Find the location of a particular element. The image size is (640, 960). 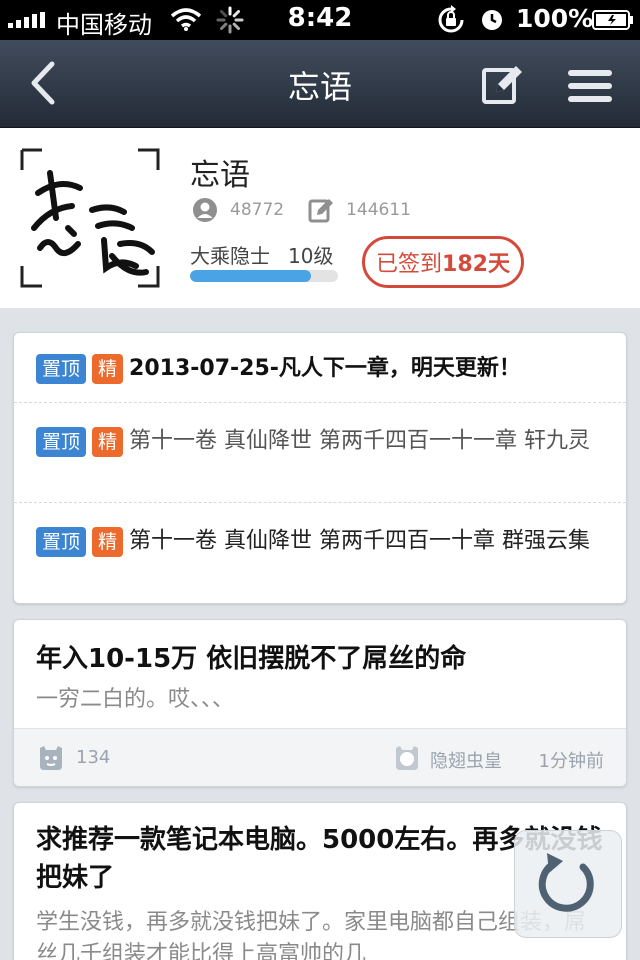

wifi-icon is located at coordinates (186, 19).